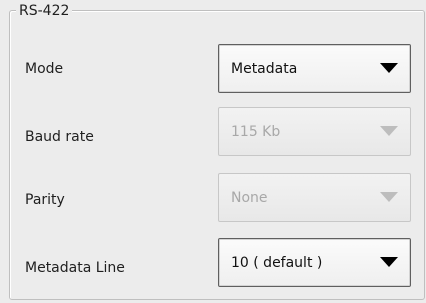  I want to click on parity-dropdown: None, so click(314, 197).